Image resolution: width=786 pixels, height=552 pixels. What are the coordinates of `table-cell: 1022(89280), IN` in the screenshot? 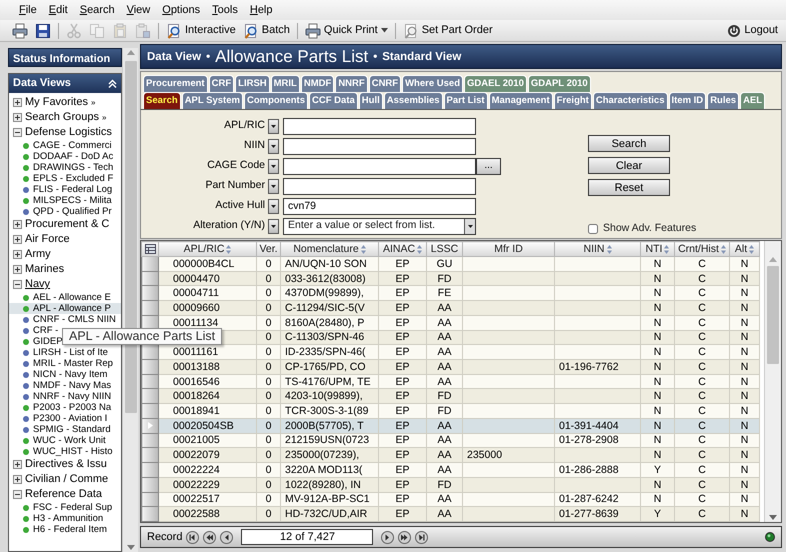 It's located at (329, 484).